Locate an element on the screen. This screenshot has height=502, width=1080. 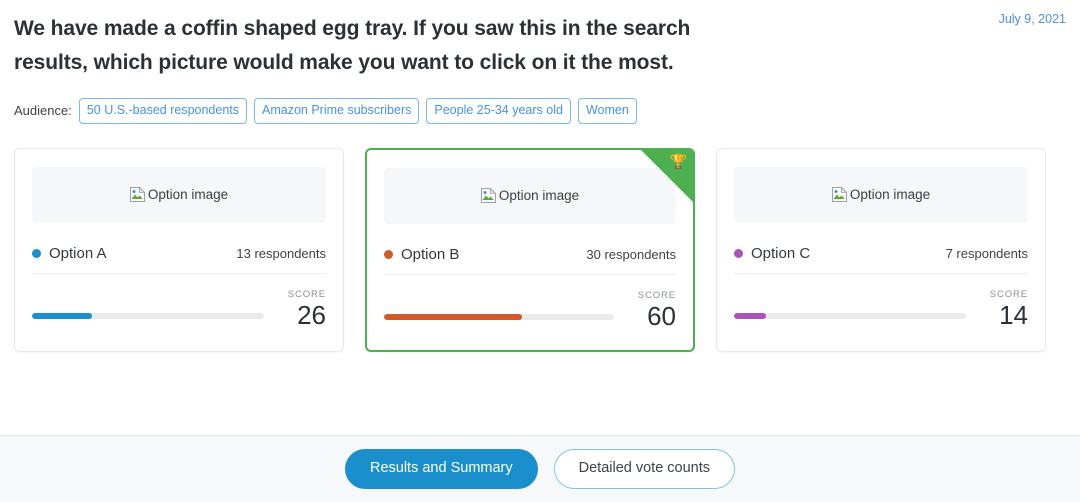
option-identity: Option A is located at coordinates (69, 253).